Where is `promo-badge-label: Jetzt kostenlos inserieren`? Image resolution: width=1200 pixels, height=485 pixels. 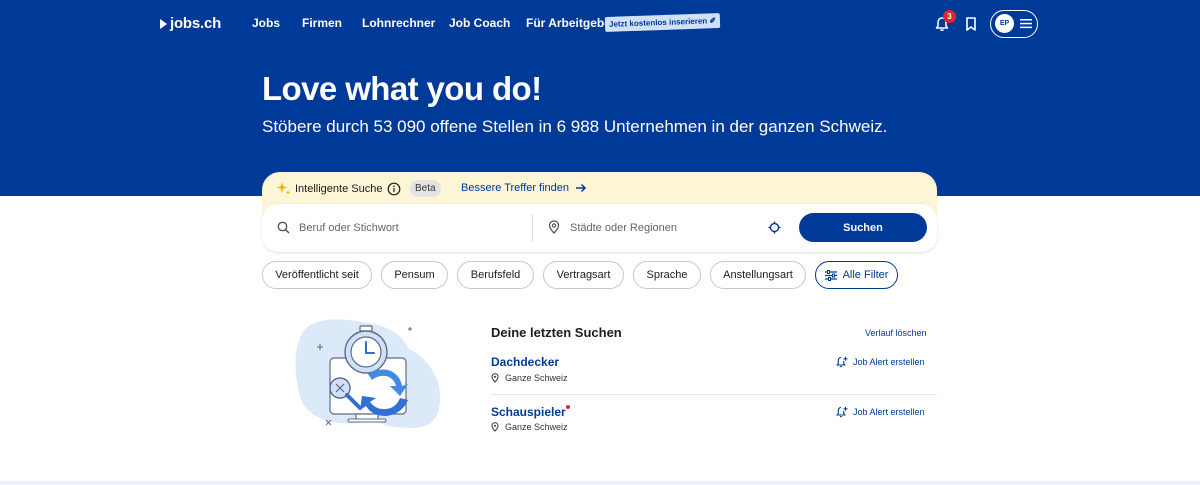
promo-badge-label: Jetzt kostenlos inserieren is located at coordinates (658, 22).